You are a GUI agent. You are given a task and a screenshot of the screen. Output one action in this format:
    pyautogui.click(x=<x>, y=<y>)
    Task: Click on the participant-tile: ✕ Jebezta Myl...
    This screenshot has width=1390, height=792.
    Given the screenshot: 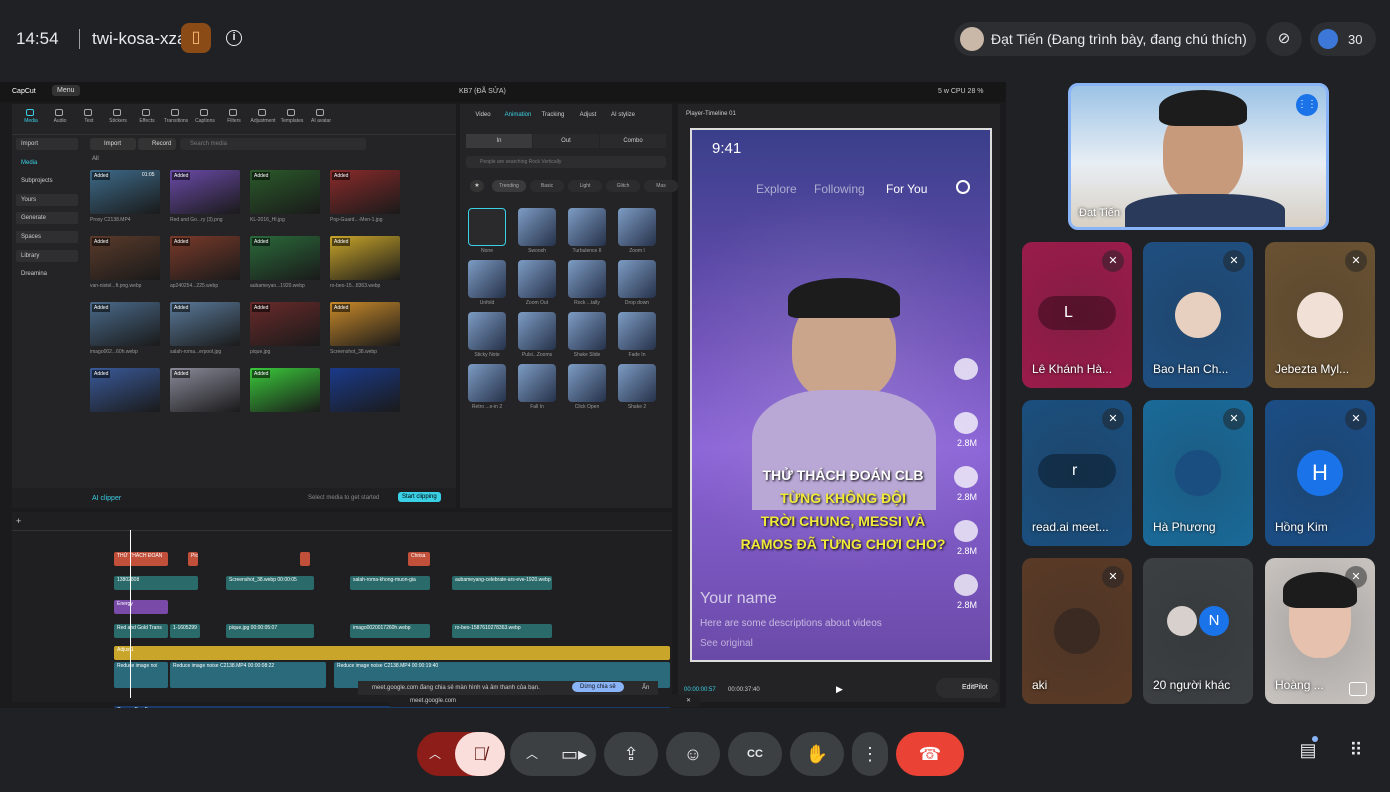 What is the action you would take?
    pyautogui.click(x=1320, y=315)
    